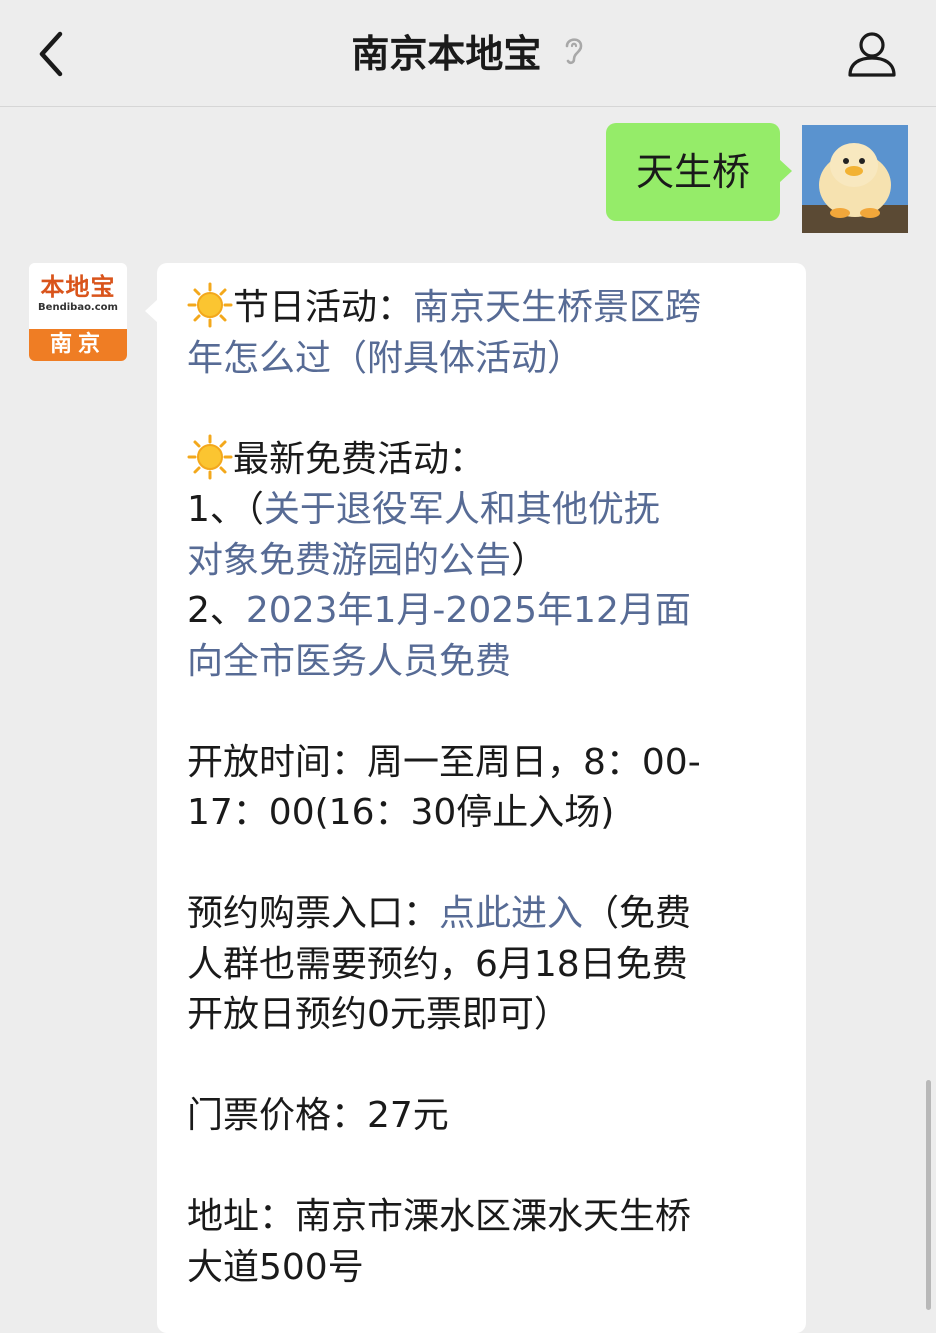 This screenshot has height=1333, width=936. I want to click on user-avatar, so click(855, 179).